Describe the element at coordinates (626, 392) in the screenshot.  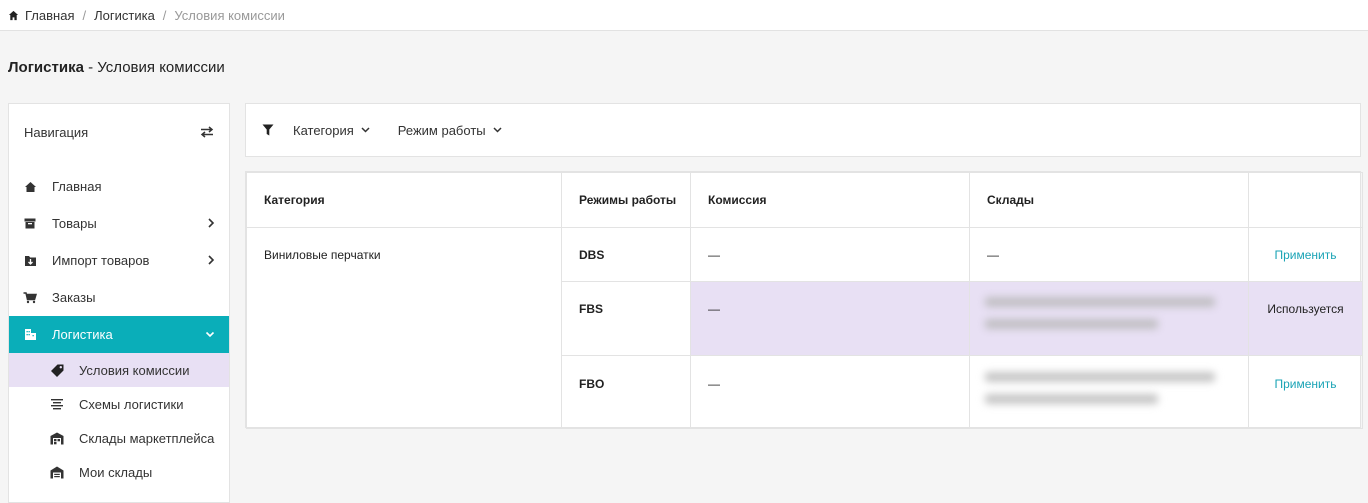
I see `mode-cell: FBO` at that location.